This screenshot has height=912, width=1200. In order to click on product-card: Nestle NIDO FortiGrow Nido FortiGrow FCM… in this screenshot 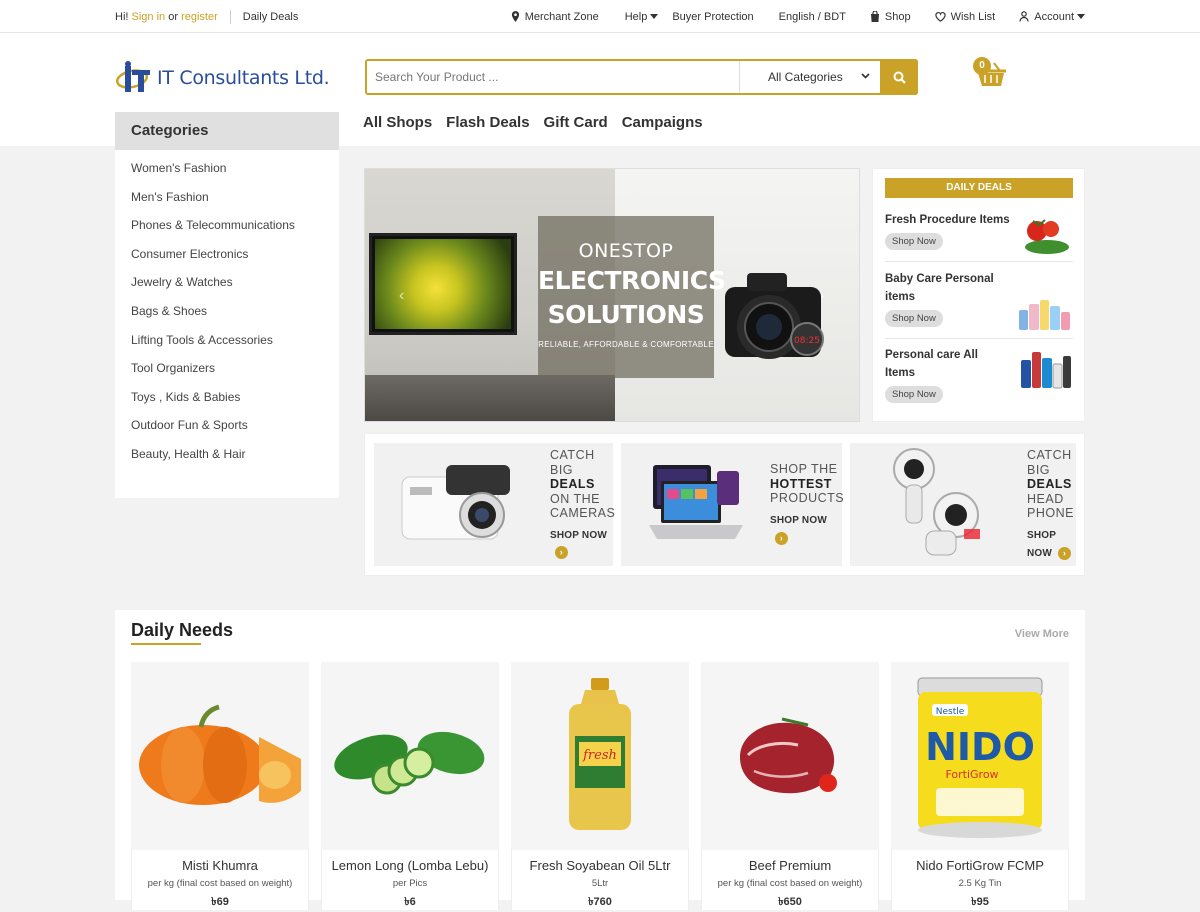, I will do `click(980, 786)`.